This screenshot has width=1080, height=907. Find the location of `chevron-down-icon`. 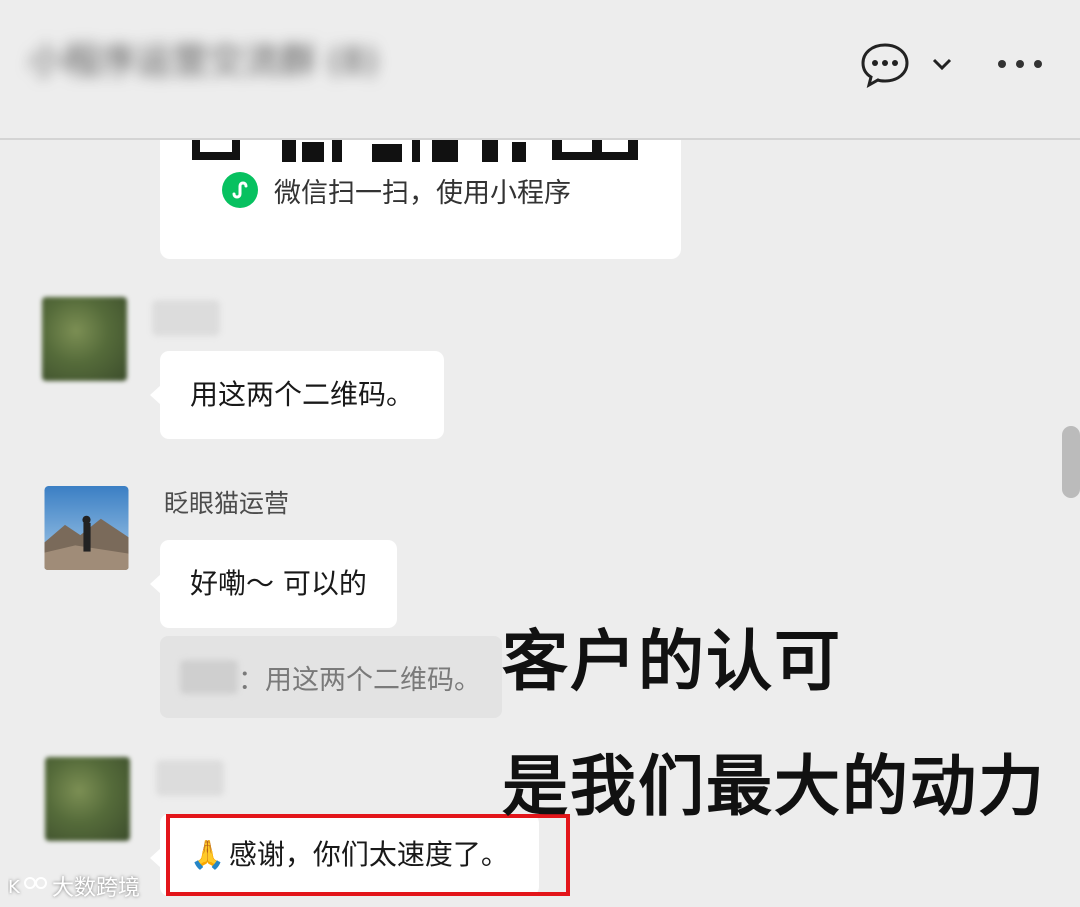

chevron-down-icon is located at coordinates (942, 64).